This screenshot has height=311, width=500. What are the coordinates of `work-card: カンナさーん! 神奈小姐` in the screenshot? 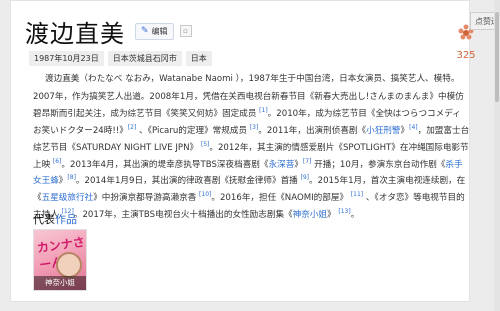 It's located at (60, 260).